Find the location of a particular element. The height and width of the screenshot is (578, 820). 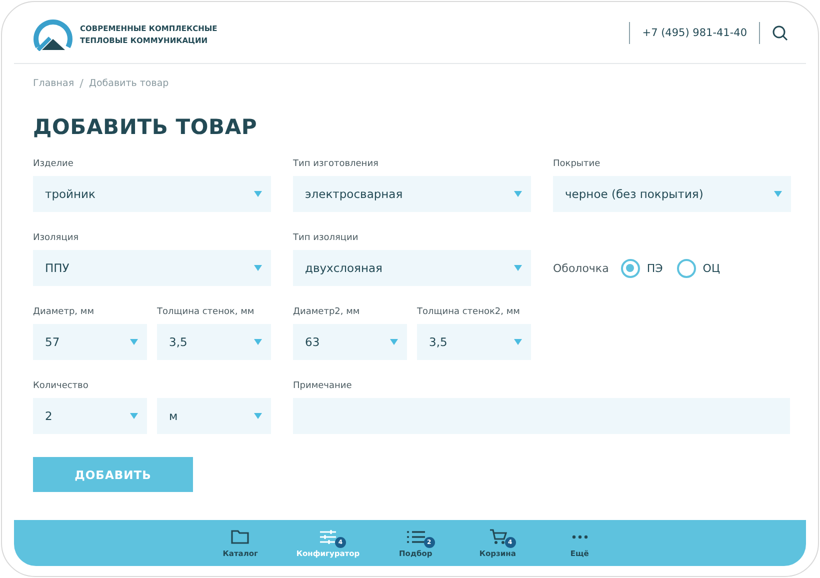

field-label: Оболочка is located at coordinates (581, 268).